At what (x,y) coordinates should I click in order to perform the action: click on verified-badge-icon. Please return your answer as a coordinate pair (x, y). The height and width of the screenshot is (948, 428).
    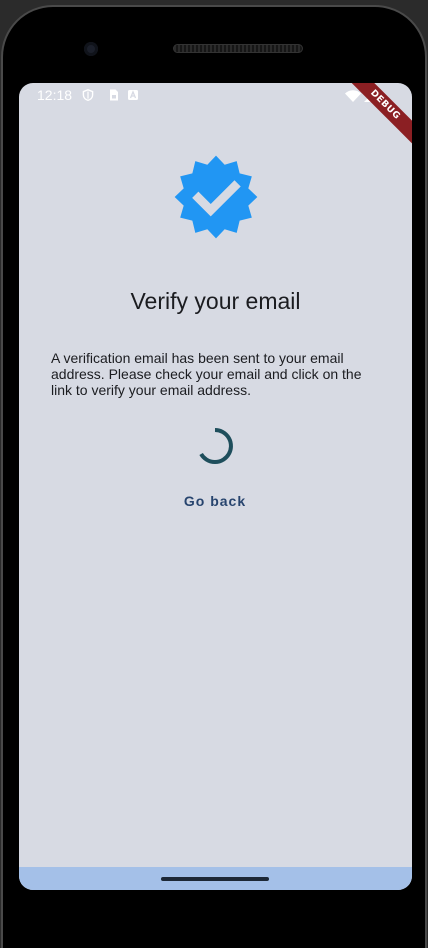
    Looking at the image, I should click on (216, 197).